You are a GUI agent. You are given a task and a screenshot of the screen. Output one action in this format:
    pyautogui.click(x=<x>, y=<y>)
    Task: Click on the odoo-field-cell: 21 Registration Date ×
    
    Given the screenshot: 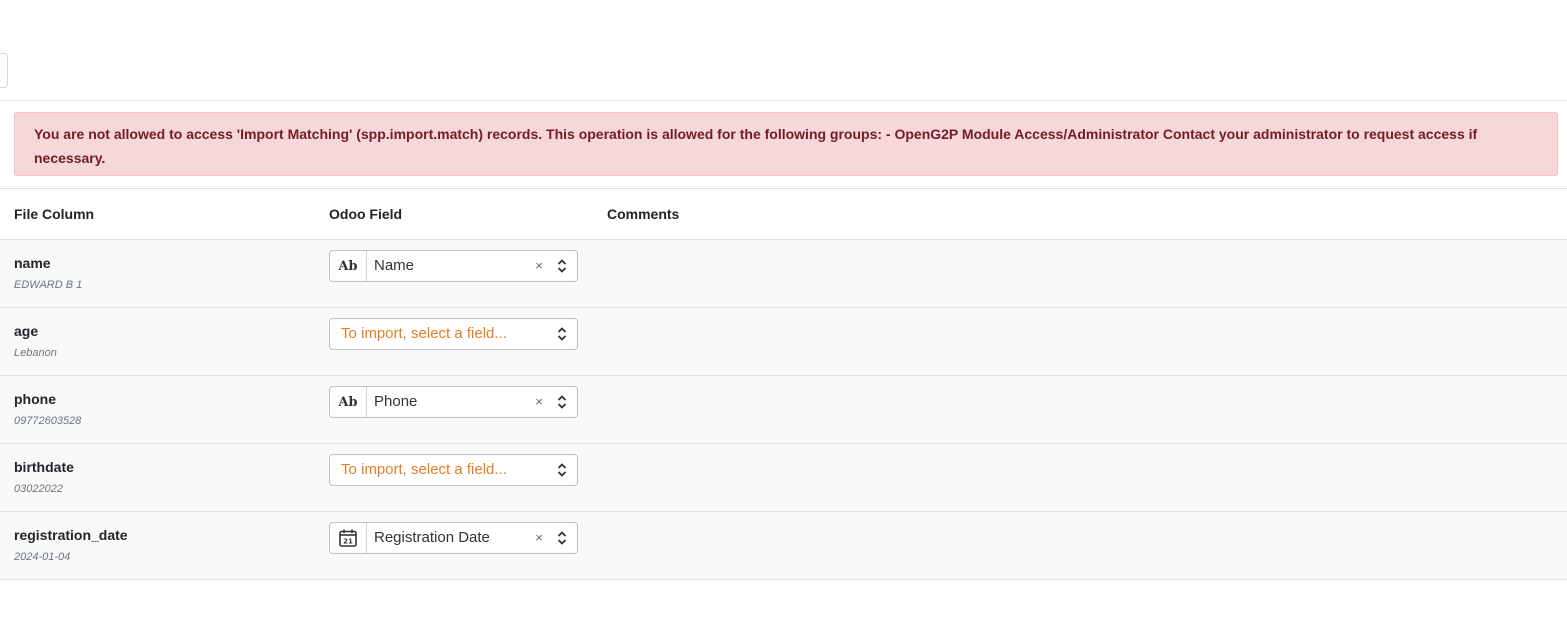 What is the action you would take?
    pyautogui.click(x=453, y=545)
    